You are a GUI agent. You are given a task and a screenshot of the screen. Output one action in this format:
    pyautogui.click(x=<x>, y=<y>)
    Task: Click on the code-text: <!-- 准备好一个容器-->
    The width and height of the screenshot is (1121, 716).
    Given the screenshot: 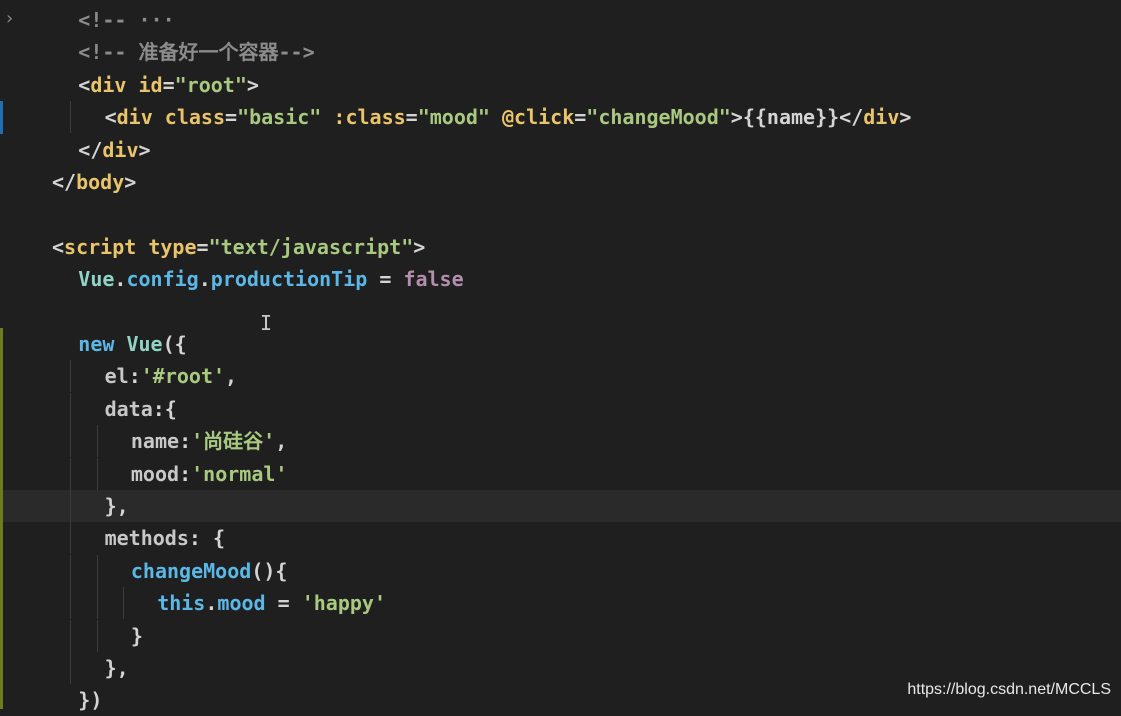 What is the action you would take?
    pyautogui.click(x=196, y=52)
    